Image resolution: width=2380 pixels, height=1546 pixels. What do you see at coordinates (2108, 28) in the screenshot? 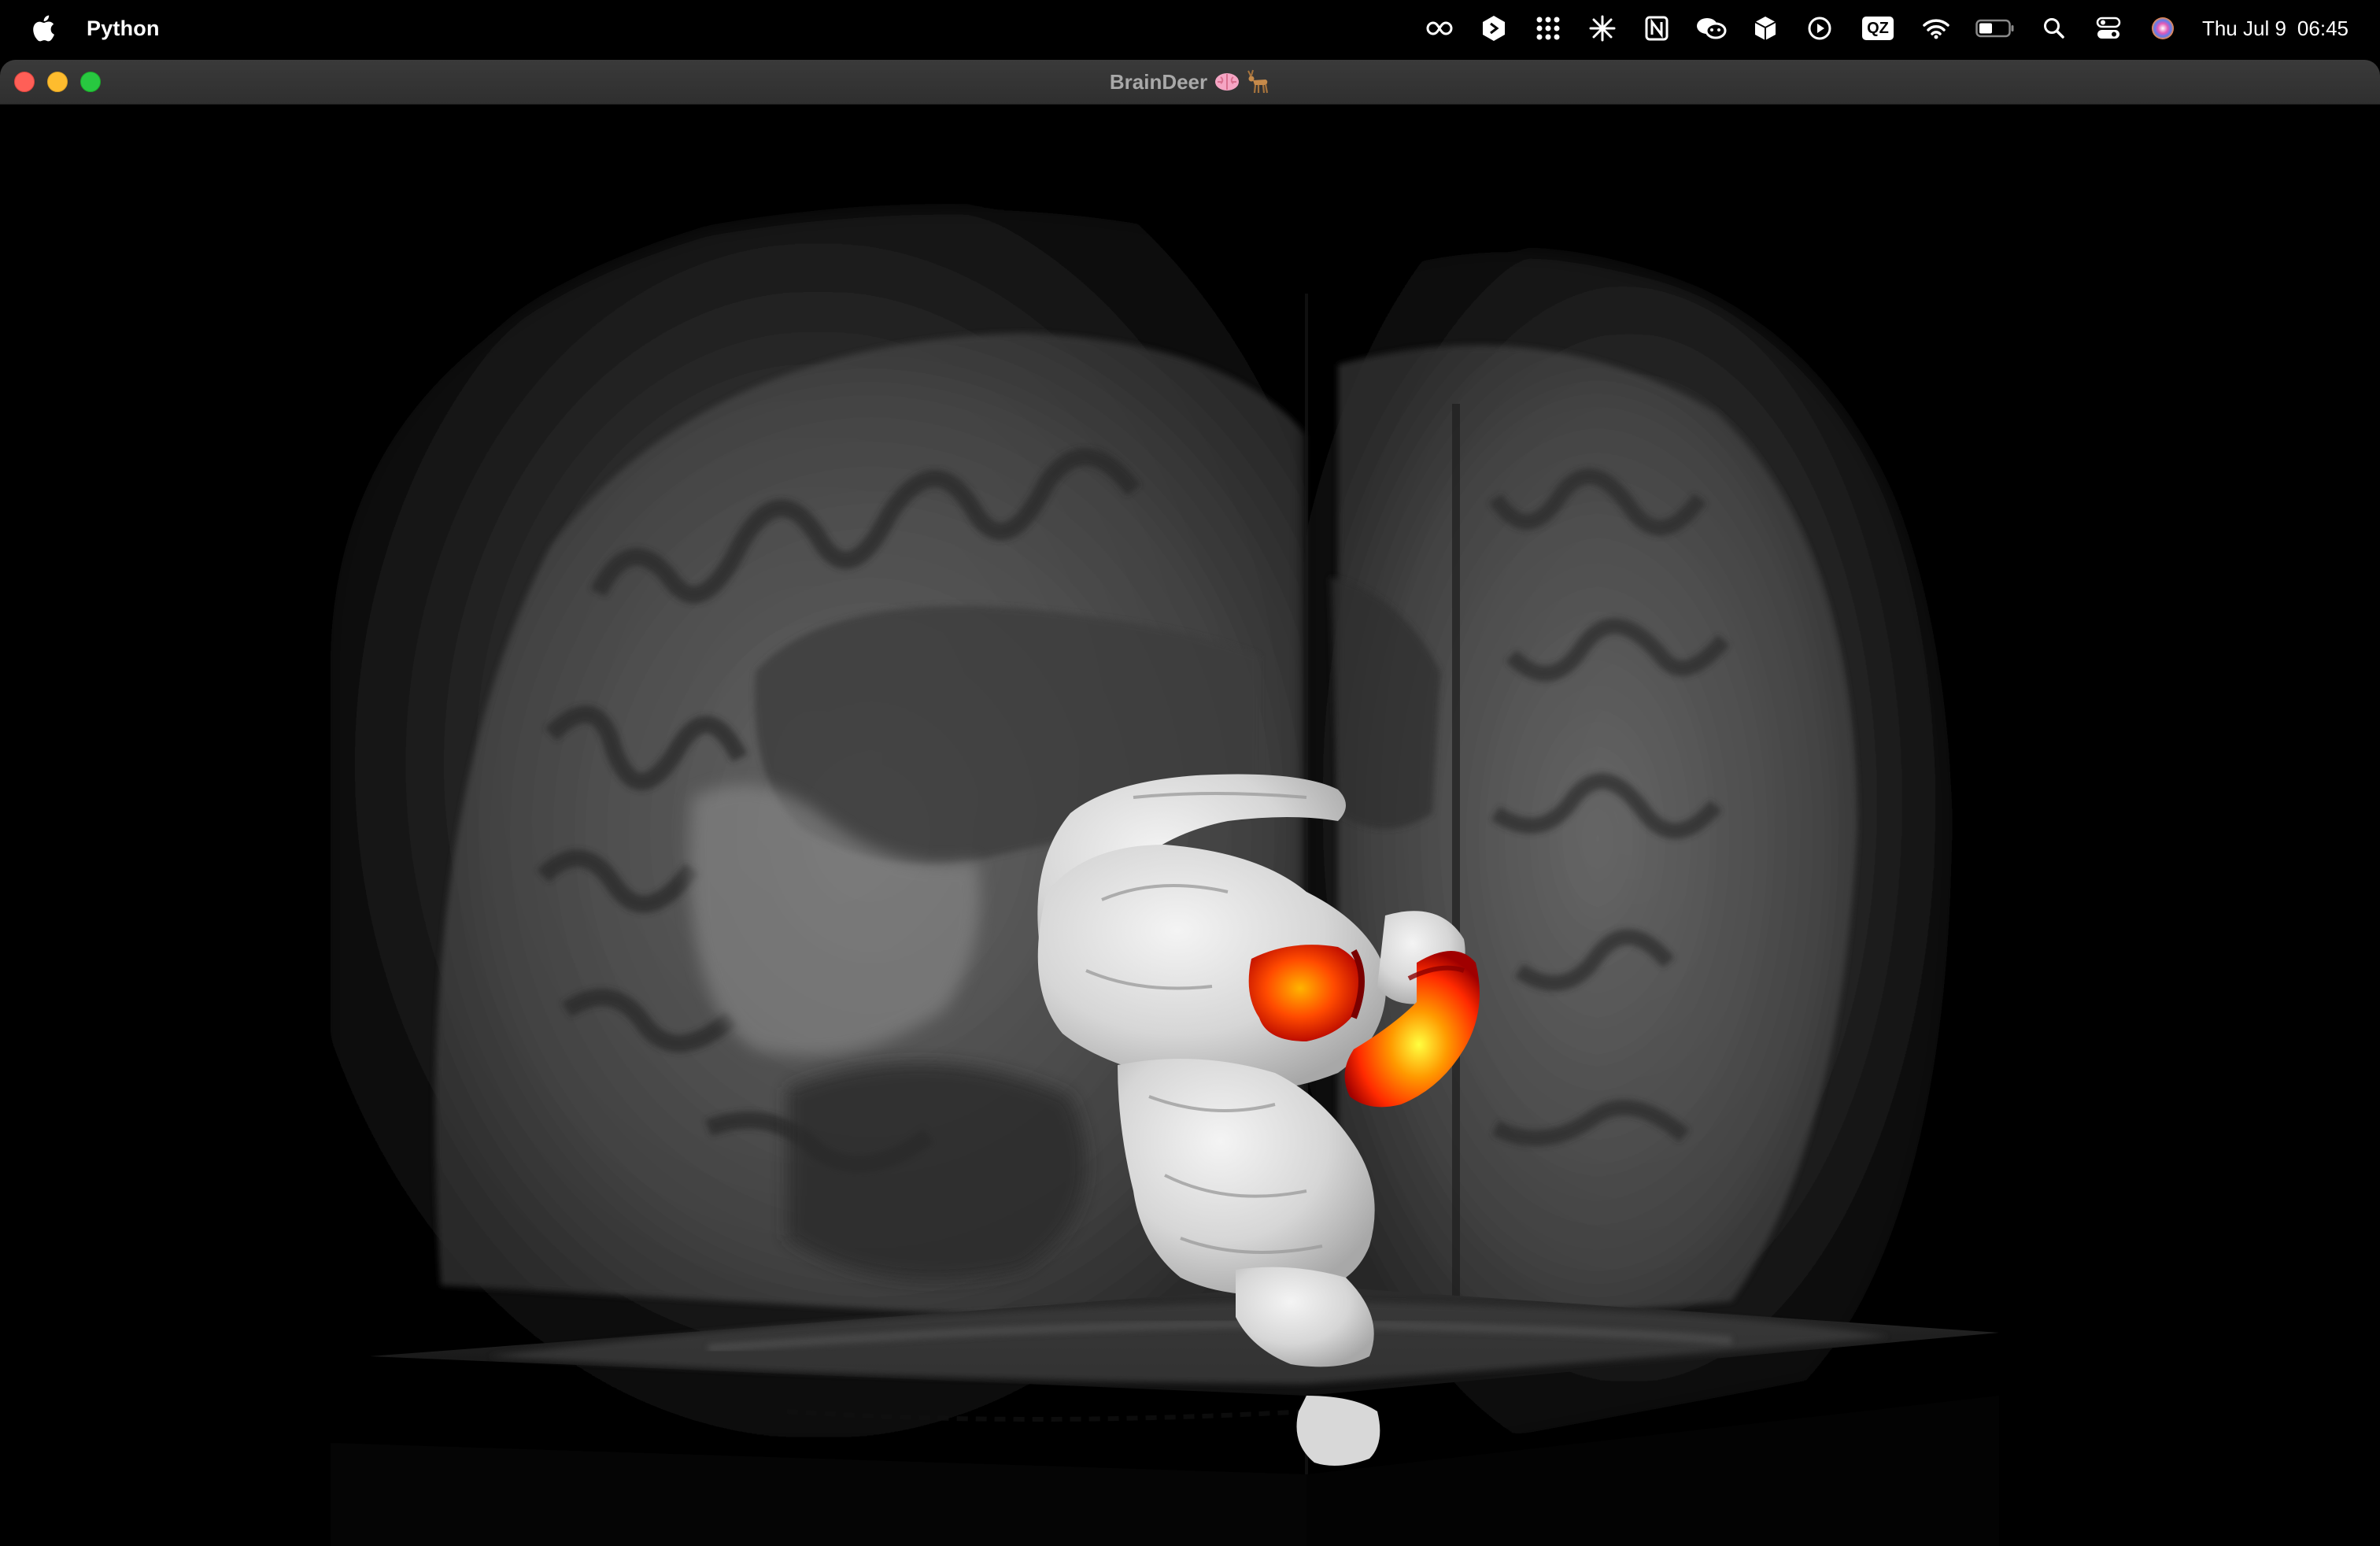
I see `control-center-icon` at bounding box center [2108, 28].